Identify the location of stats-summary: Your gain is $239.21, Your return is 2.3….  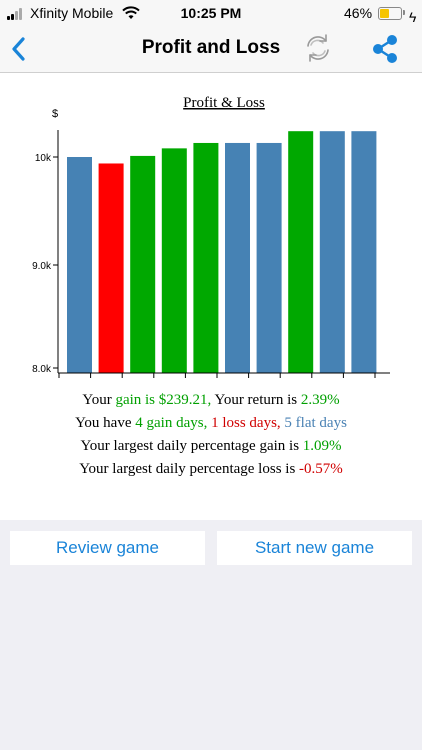
(211, 435).